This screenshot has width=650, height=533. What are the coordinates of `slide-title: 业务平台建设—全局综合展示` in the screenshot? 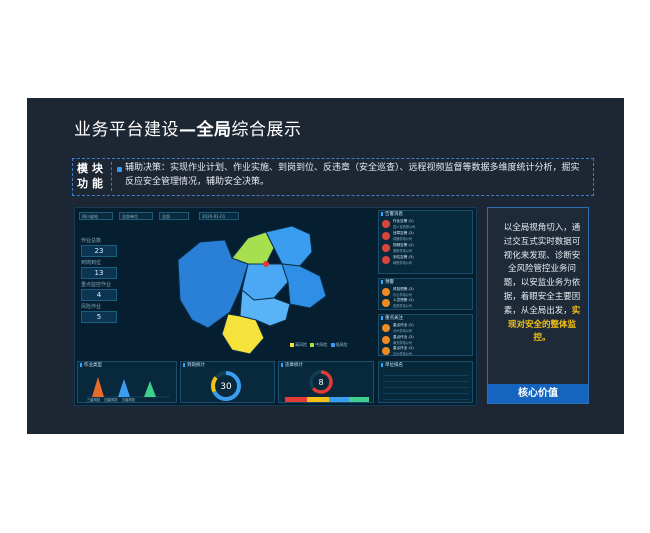 It's located at (188, 130).